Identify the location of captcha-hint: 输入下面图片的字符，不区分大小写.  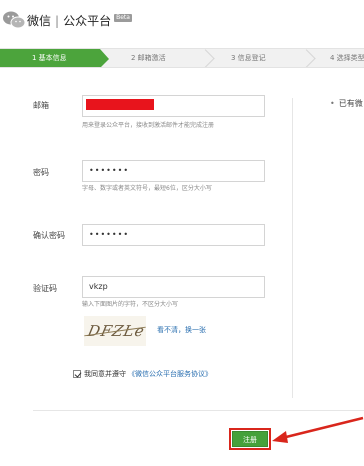
(130, 304).